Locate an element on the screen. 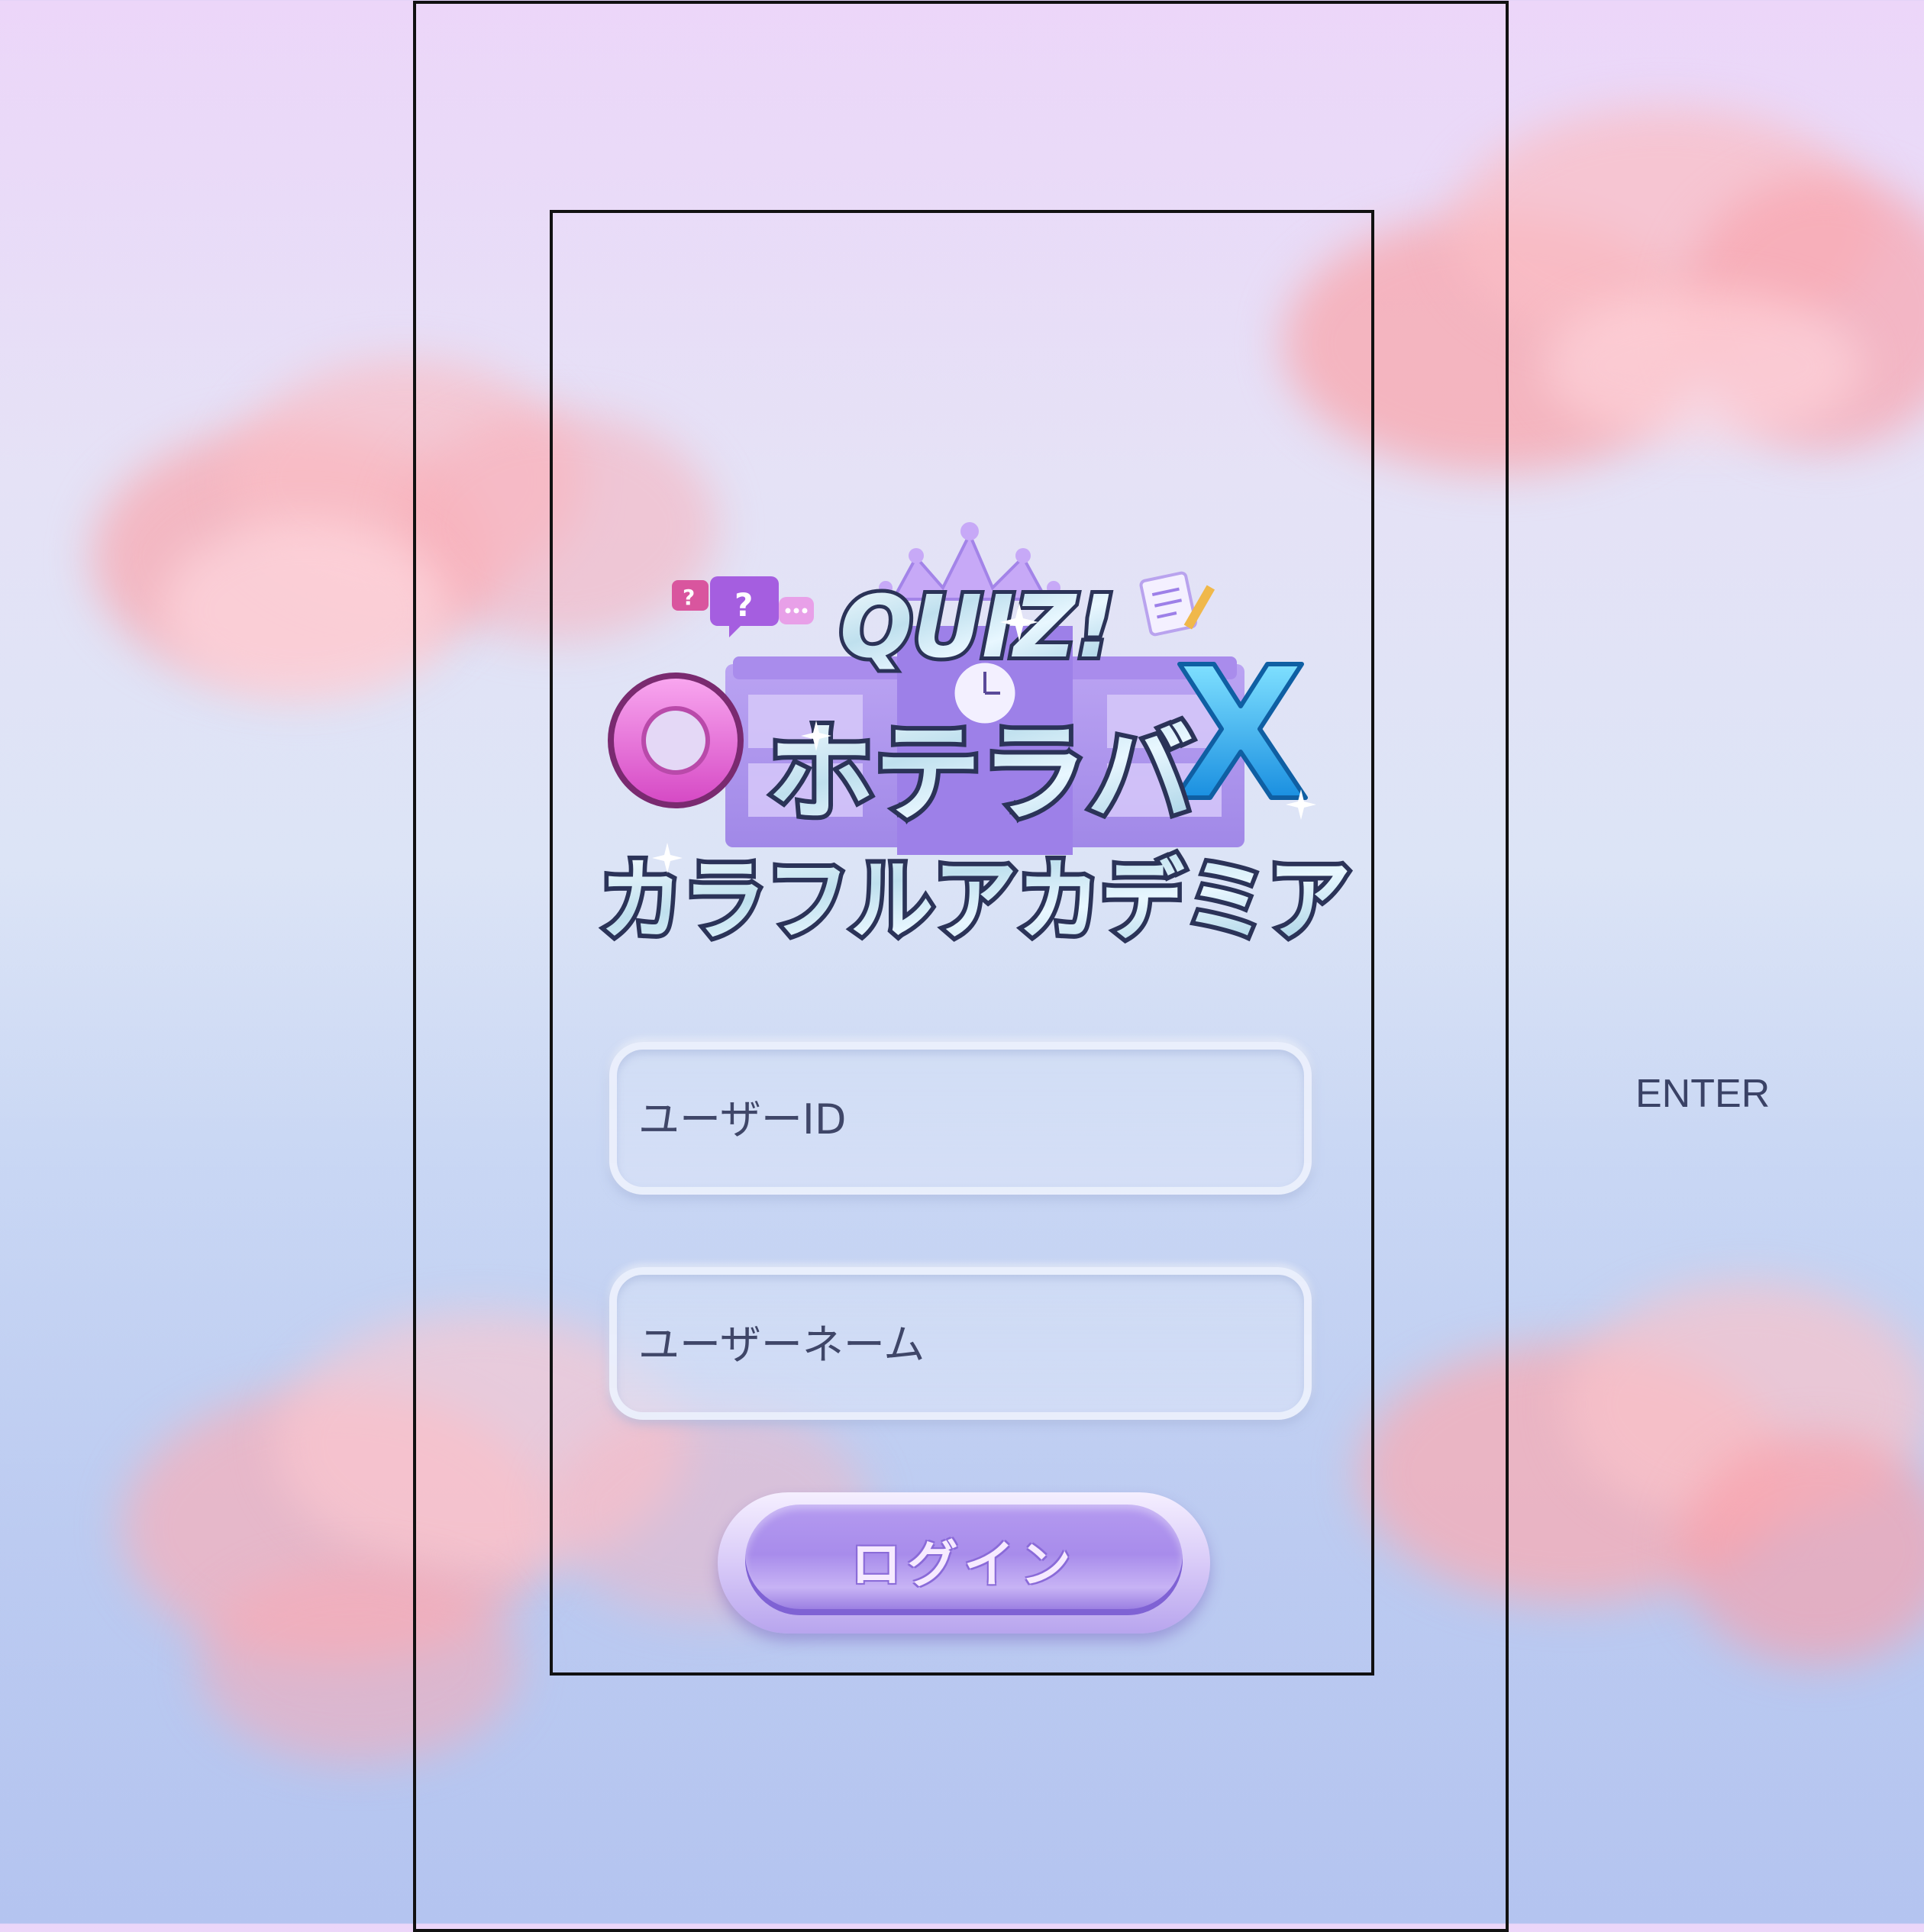 This screenshot has height=1932, width=1924. user-name-field is located at coordinates (960, 1343).